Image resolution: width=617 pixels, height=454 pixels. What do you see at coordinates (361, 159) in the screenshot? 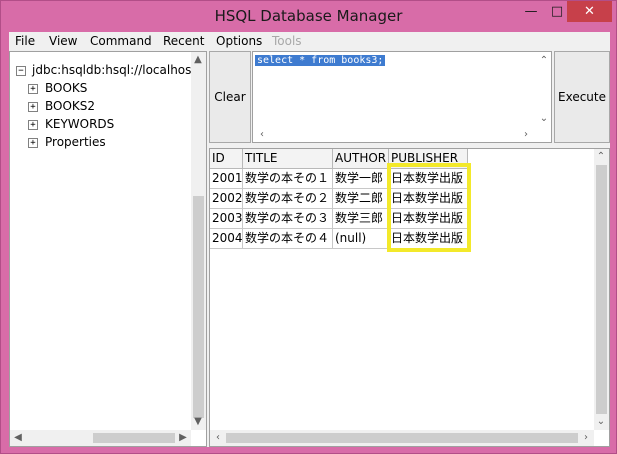
I see `column-header-author: AUTHOR` at bounding box center [361, 159].